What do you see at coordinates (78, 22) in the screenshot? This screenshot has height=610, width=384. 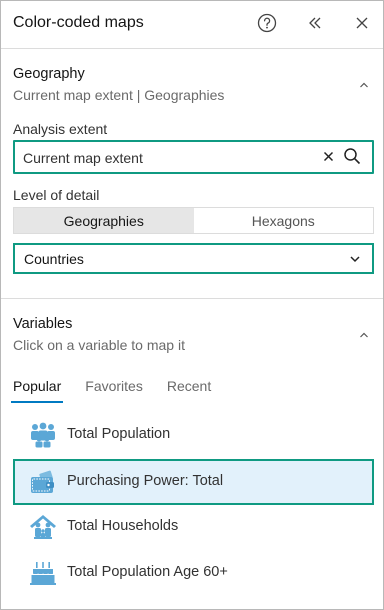 I see `panel-title: Color-coded maps` at bounding box center [78, 22].